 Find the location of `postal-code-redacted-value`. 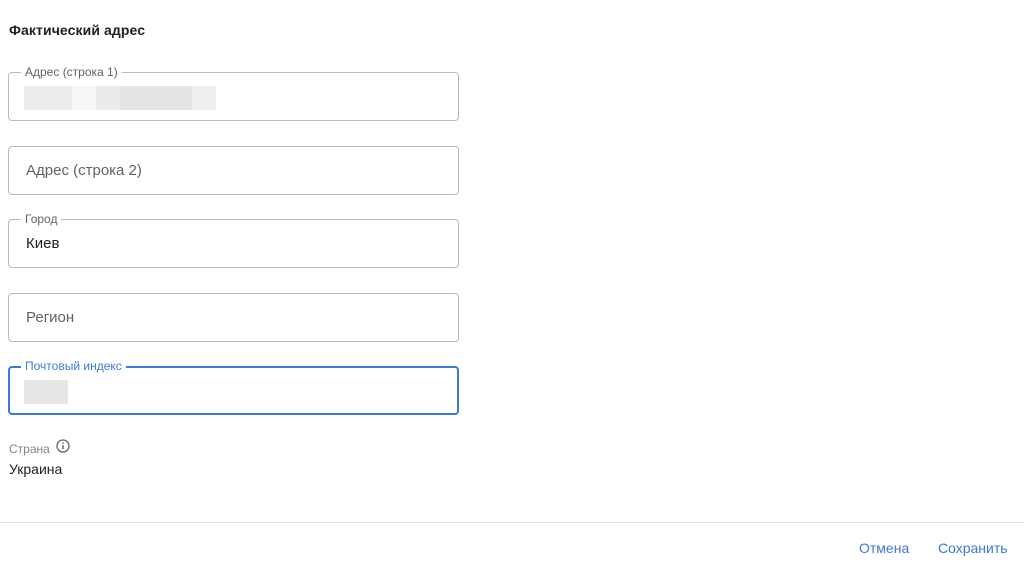

postal-code-redacted-value is located at coordinates (46, 392).